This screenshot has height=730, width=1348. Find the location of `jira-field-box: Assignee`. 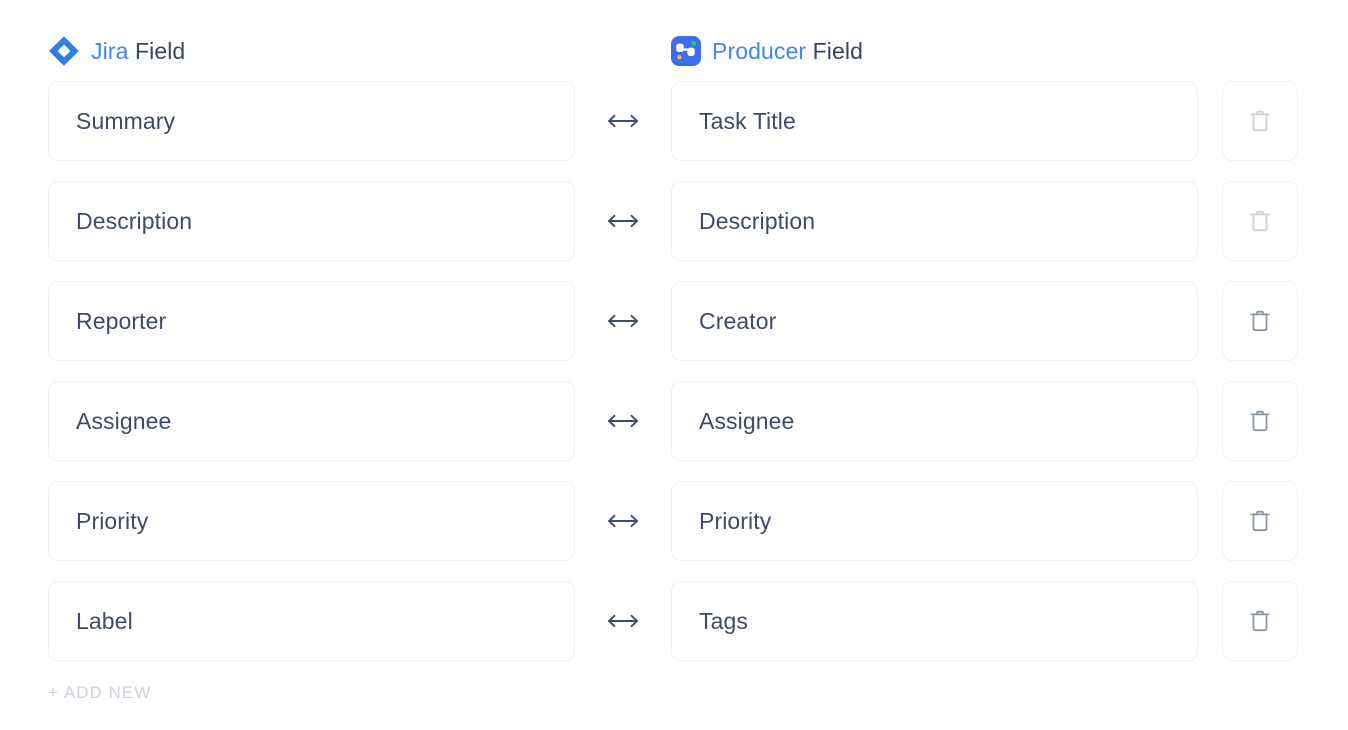

jira-field-box: Assignee is located at coordinates (311, 421).